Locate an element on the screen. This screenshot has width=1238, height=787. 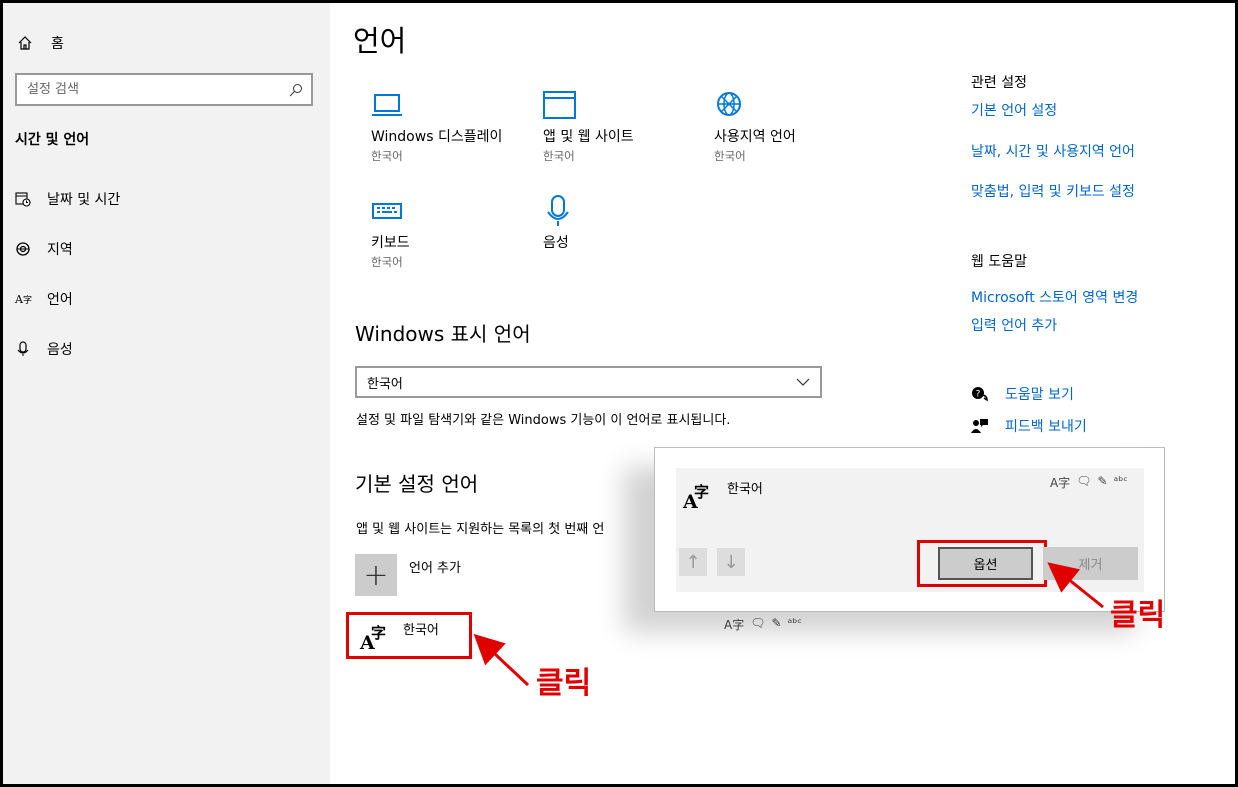
plus-icon: + is located at coordinates (376, 575).